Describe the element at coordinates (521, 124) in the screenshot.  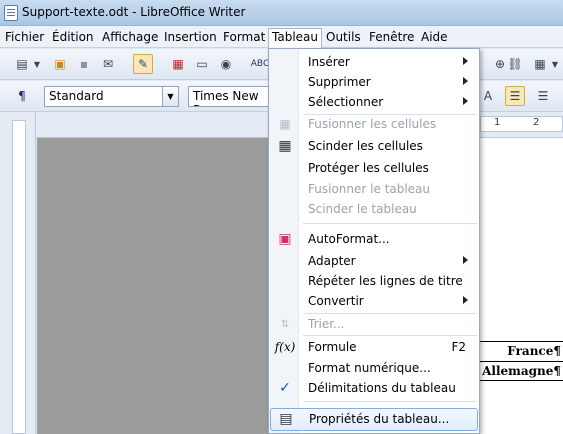
I see `horizontal-ruler-scale` at that location.